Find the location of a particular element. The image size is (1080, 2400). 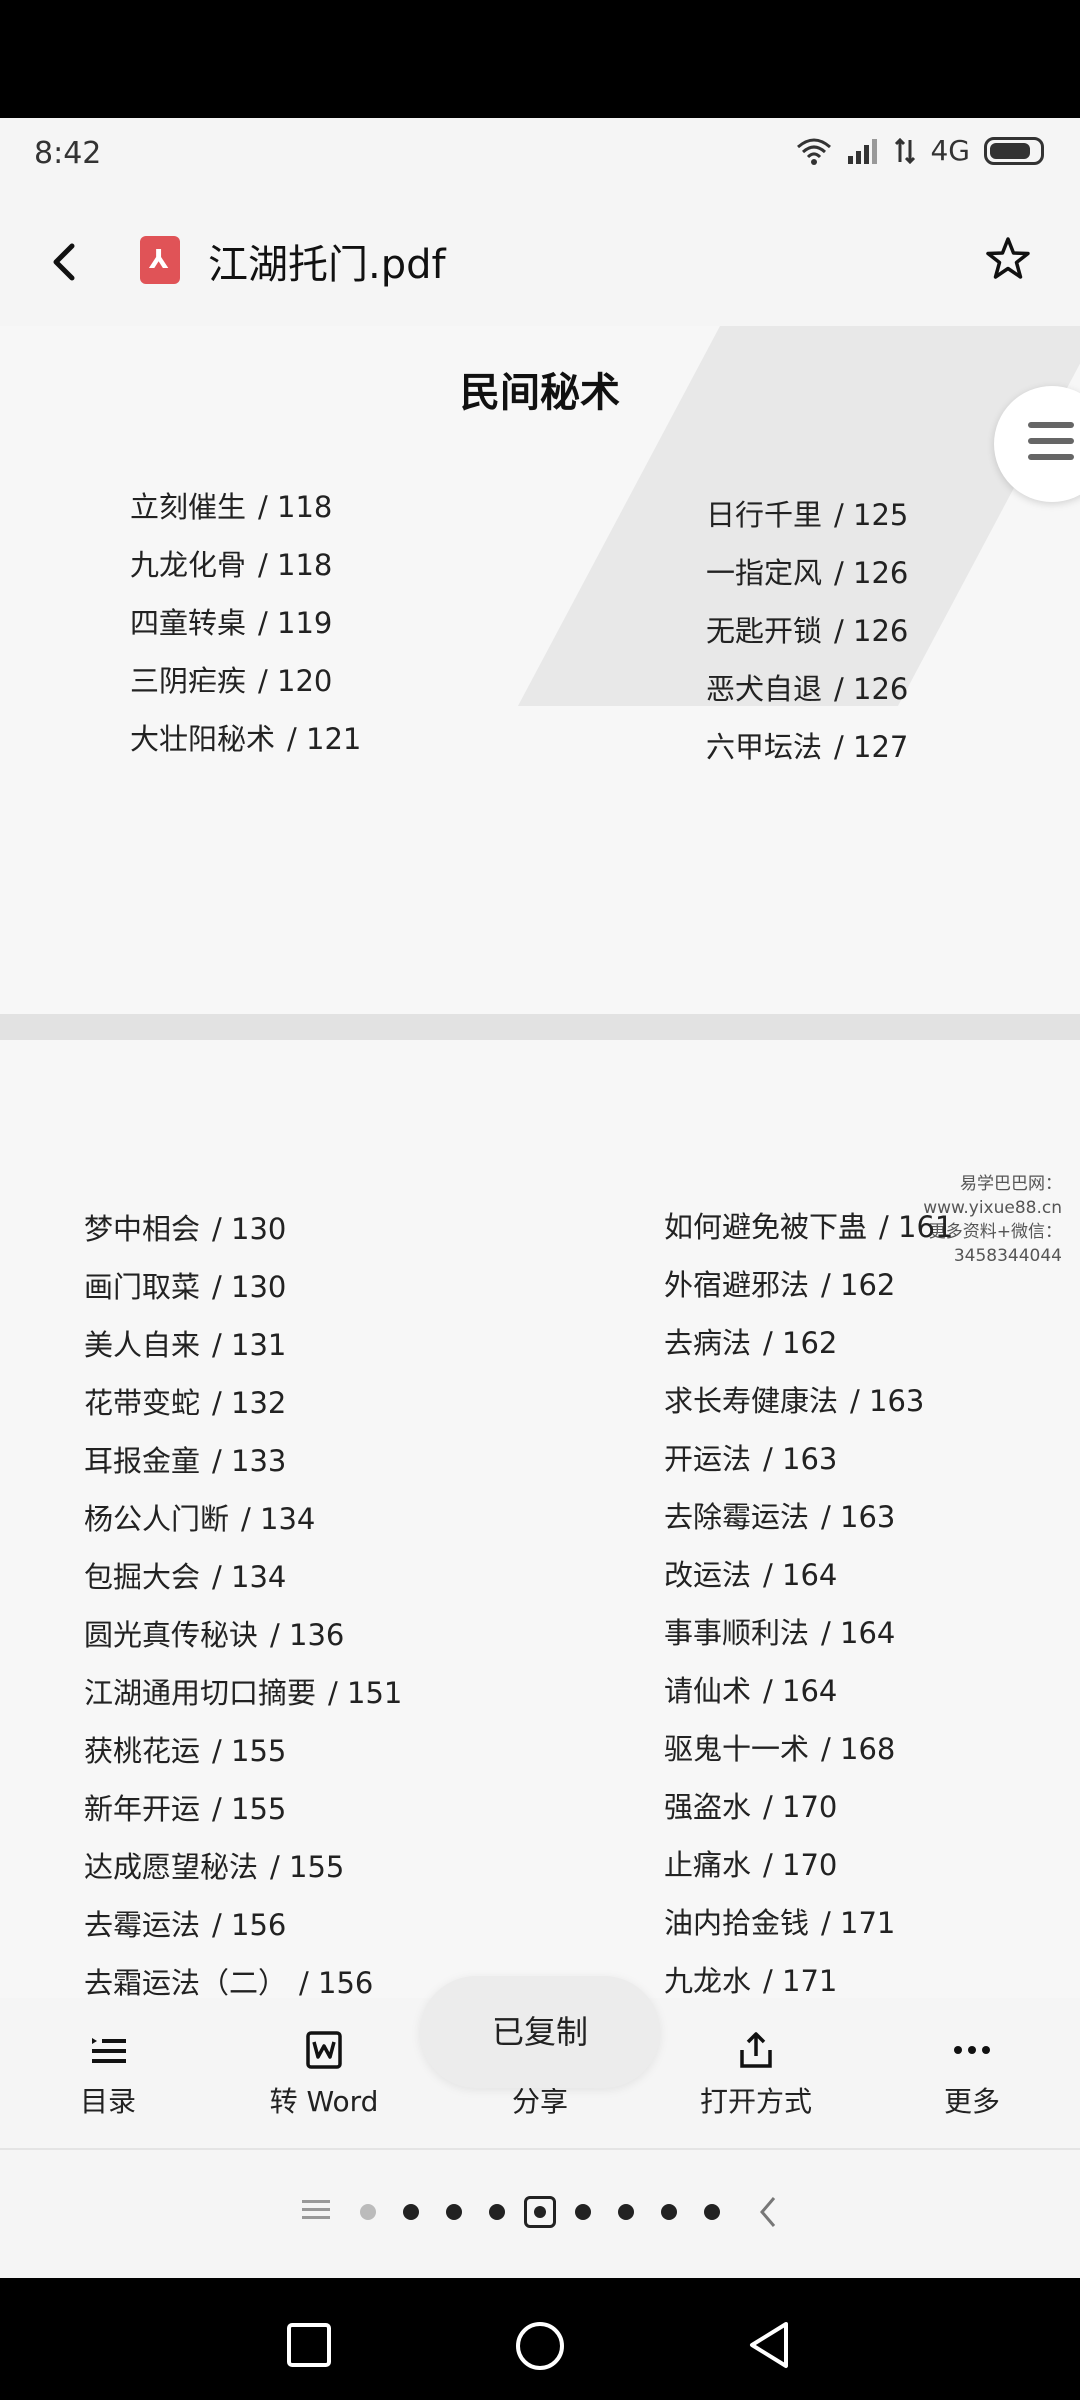

toc-item-page: / 134 is located at coordinates (278, 1519).